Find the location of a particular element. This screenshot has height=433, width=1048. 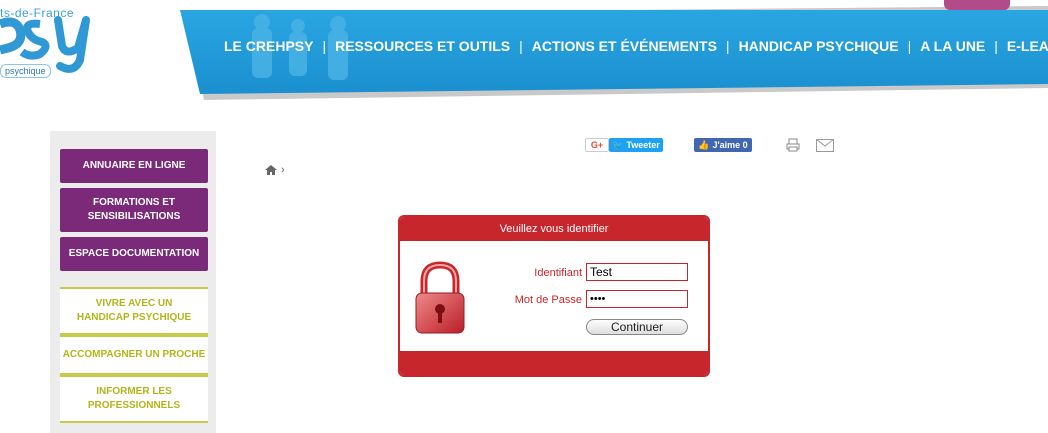

login-title: Veuillez vous identifier is located at coordinates (554, 229).